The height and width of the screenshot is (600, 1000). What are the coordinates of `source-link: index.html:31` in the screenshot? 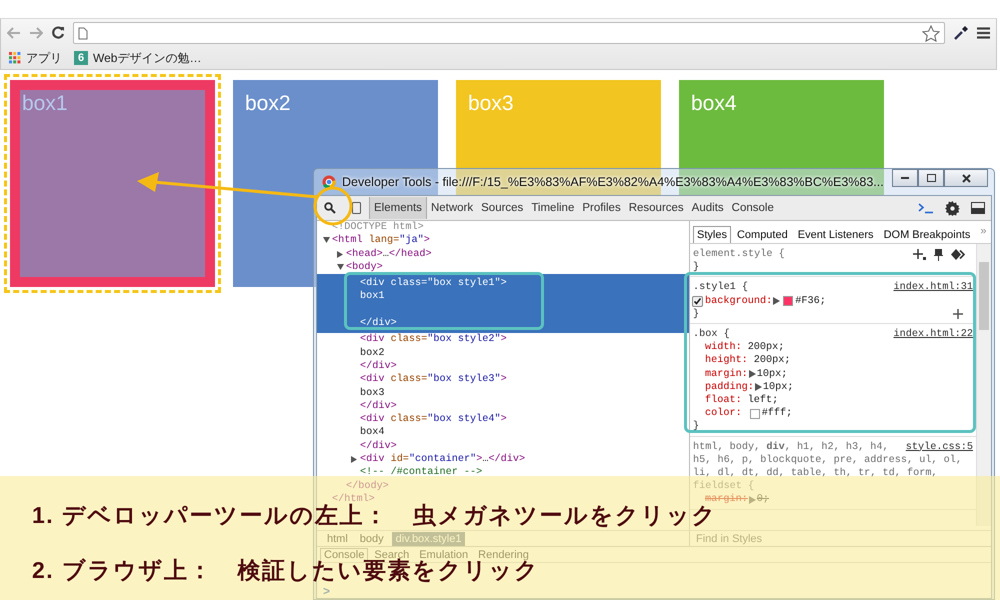 It's located at (933, 288).